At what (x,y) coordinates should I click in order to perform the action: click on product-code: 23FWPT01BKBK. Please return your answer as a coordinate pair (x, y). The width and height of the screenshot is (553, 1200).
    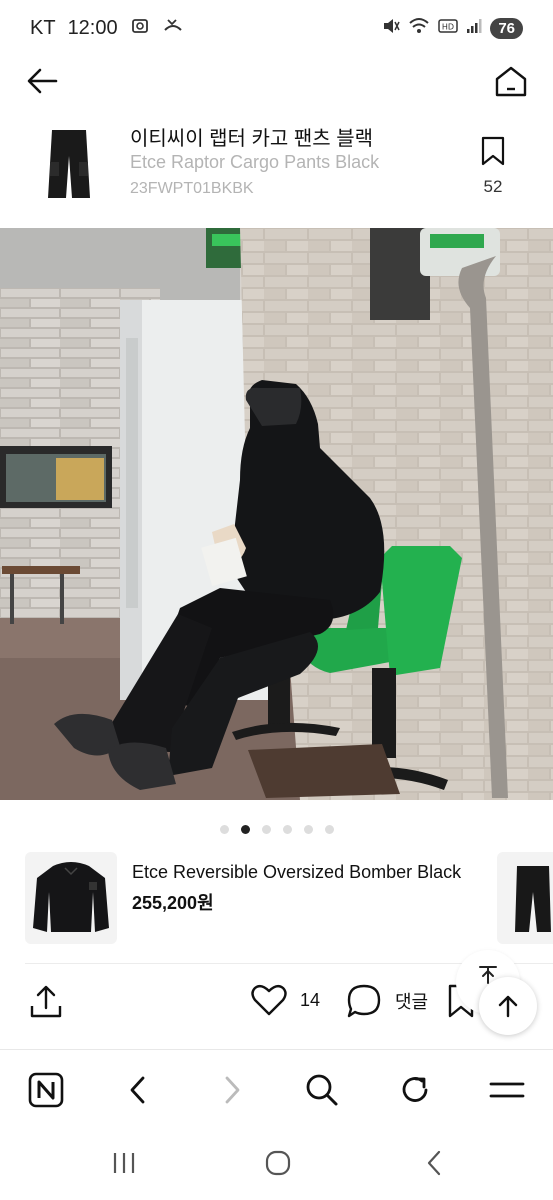
    Looking at the image, I should click on (192, 188).